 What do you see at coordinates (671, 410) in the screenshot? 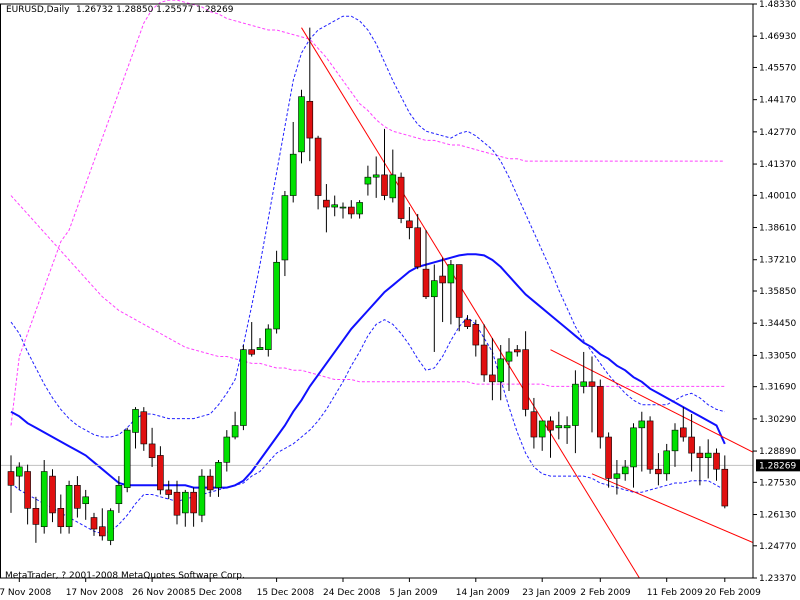
I see `trendline` at bounding box center [671, 410].